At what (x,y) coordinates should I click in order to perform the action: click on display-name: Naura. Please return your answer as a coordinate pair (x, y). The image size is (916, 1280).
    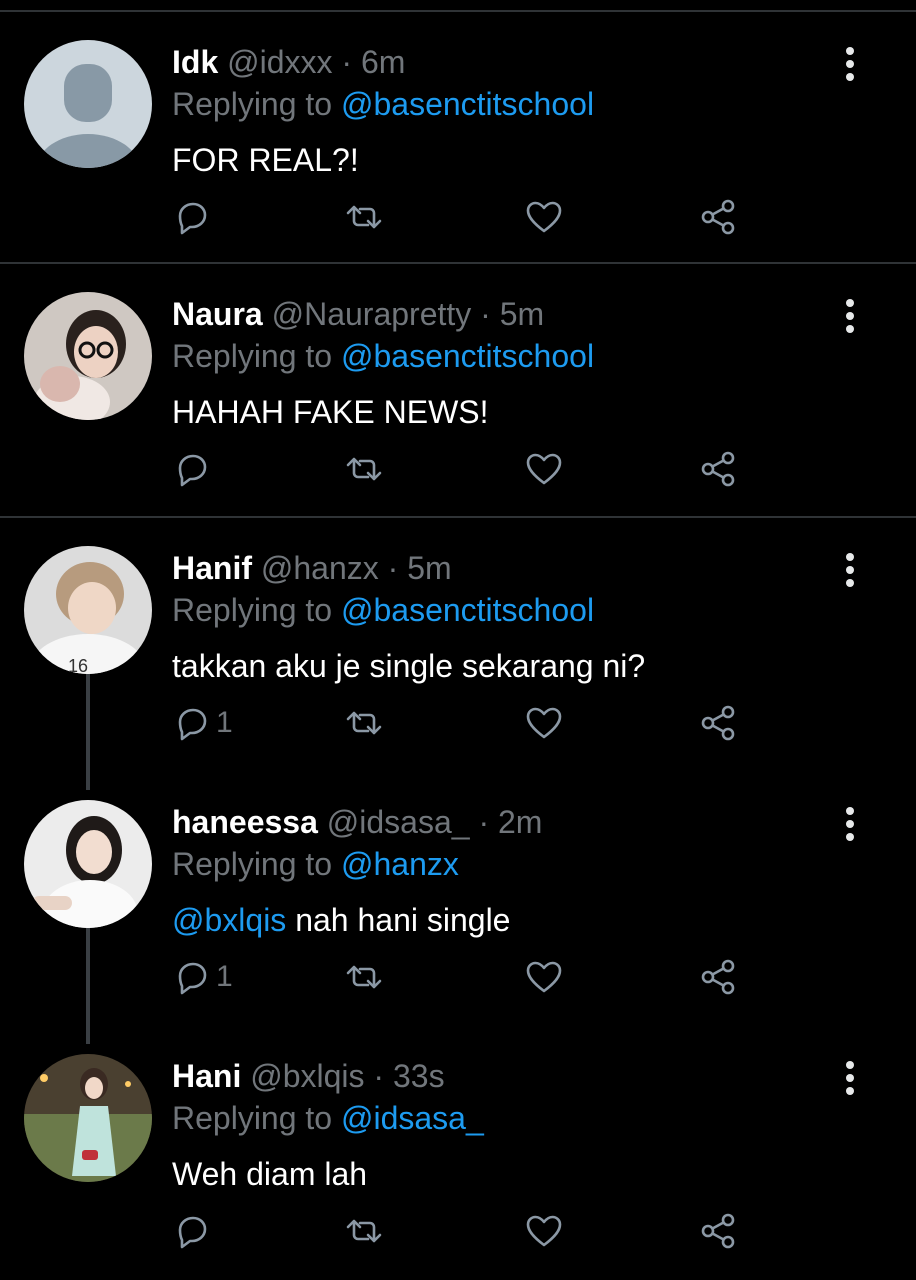
    Looking at the image, I should click on (217, 314).